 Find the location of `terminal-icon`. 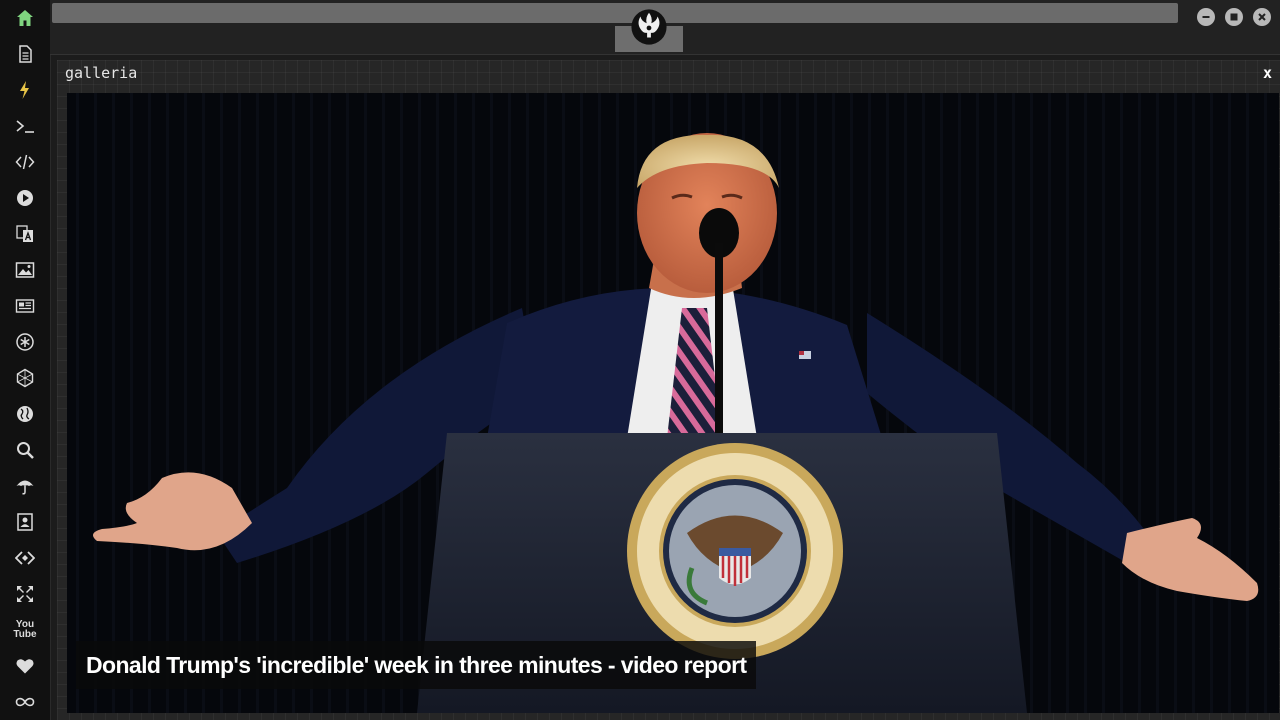

terminal-icon is located at coordinates (25, 126).